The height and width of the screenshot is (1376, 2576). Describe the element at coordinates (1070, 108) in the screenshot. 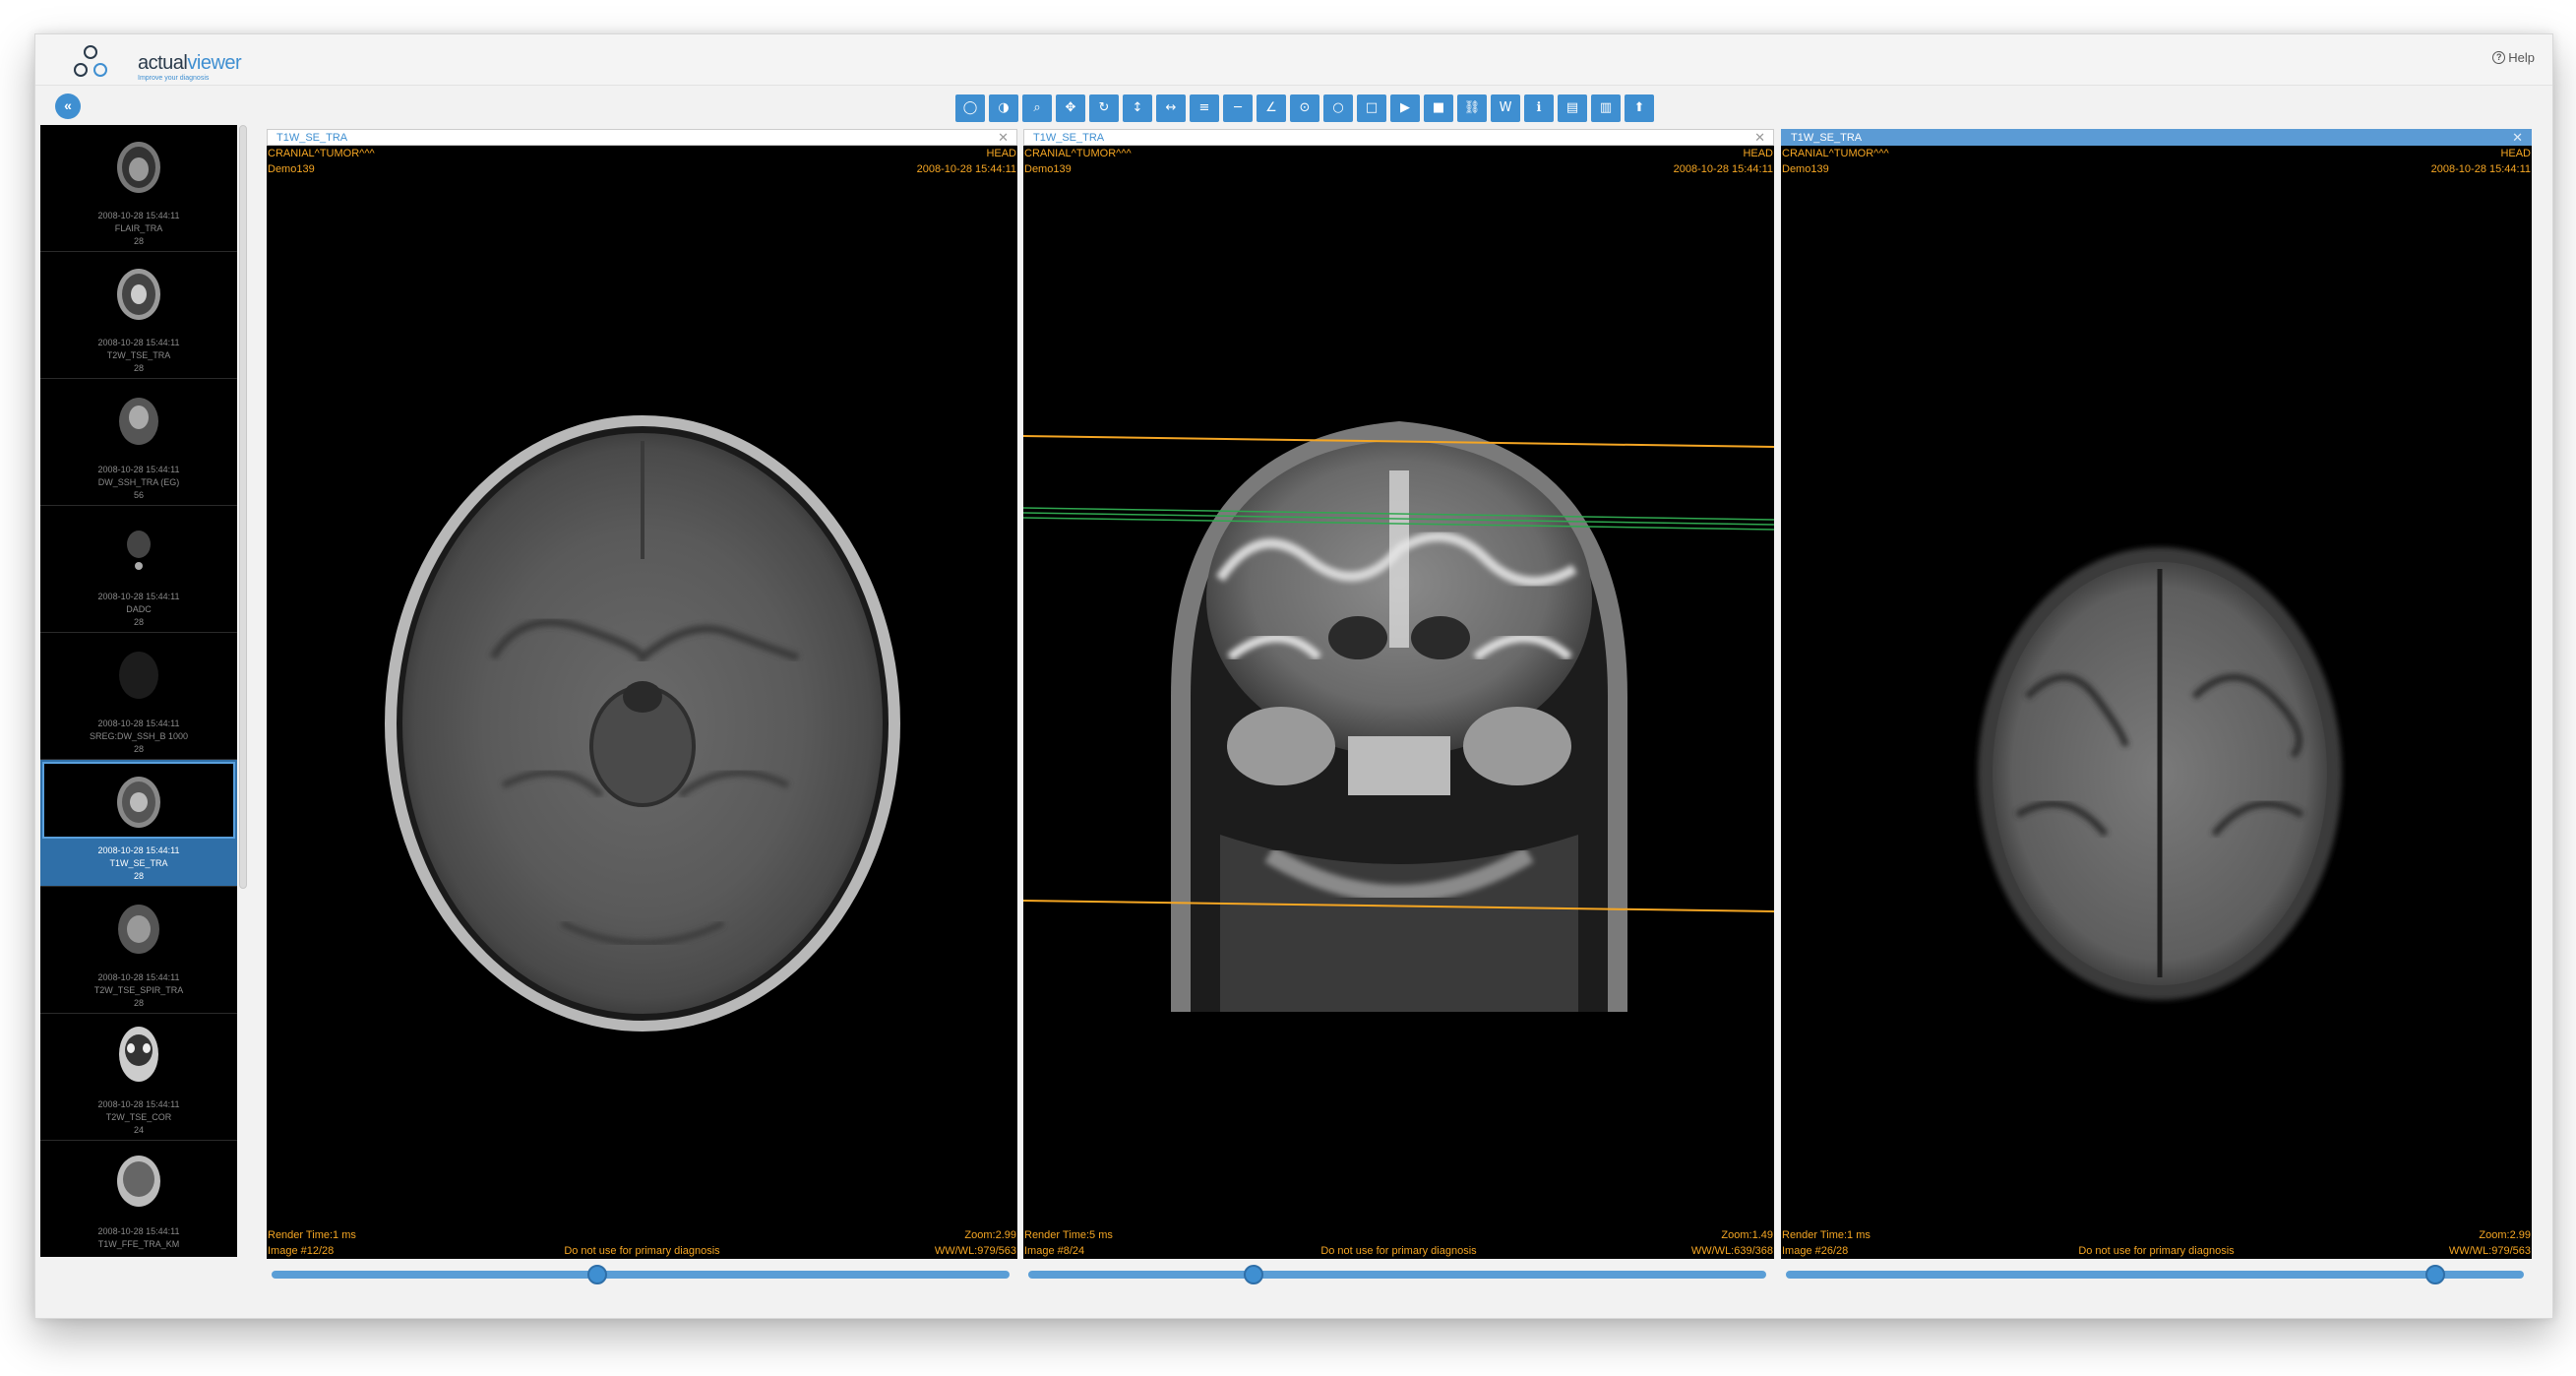

I see `pan-button: ✥` at that location.